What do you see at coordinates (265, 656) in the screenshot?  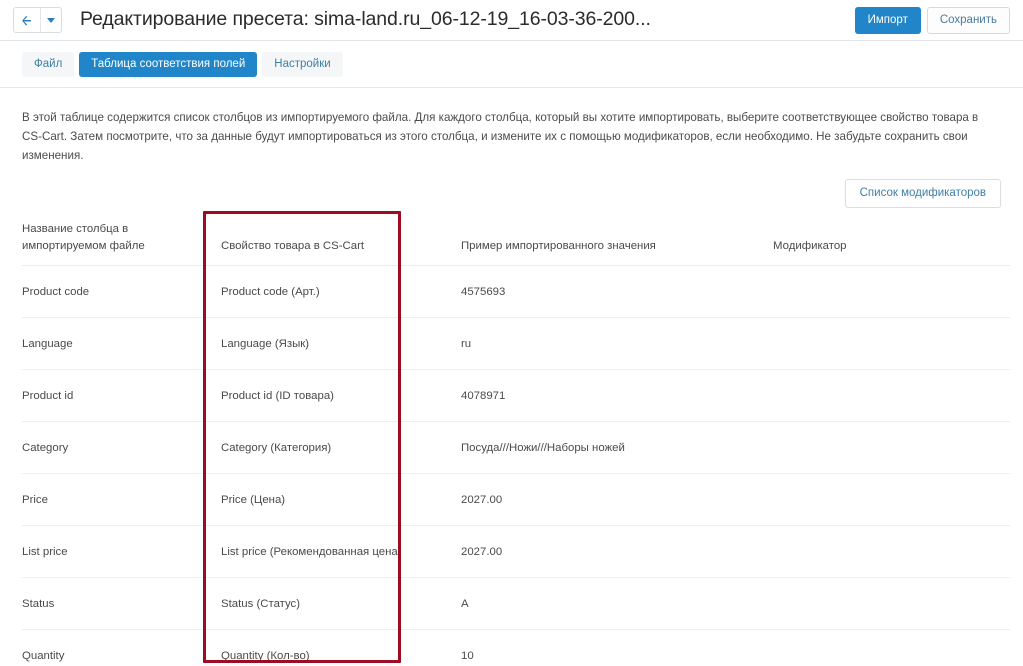 I see `cell-cscart-property-text: Quantity (Кол-во)` at bounding box center [265, 656].